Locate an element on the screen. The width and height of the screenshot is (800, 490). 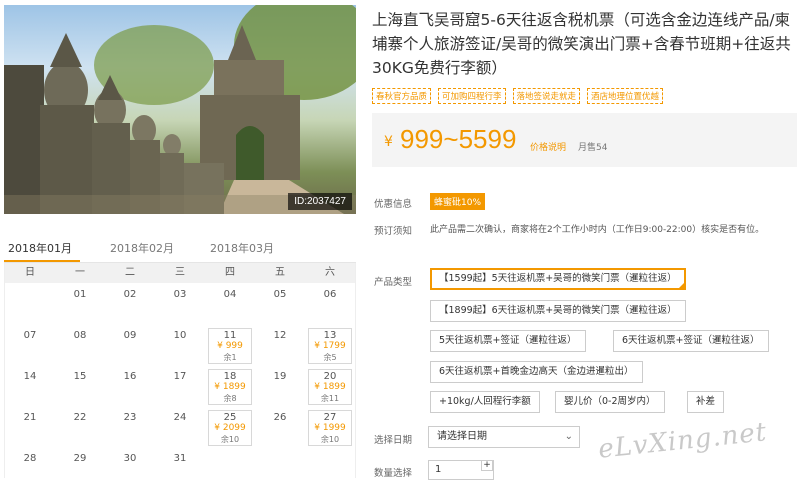
calendar-day: 09 is located at coordinates (130, 346).